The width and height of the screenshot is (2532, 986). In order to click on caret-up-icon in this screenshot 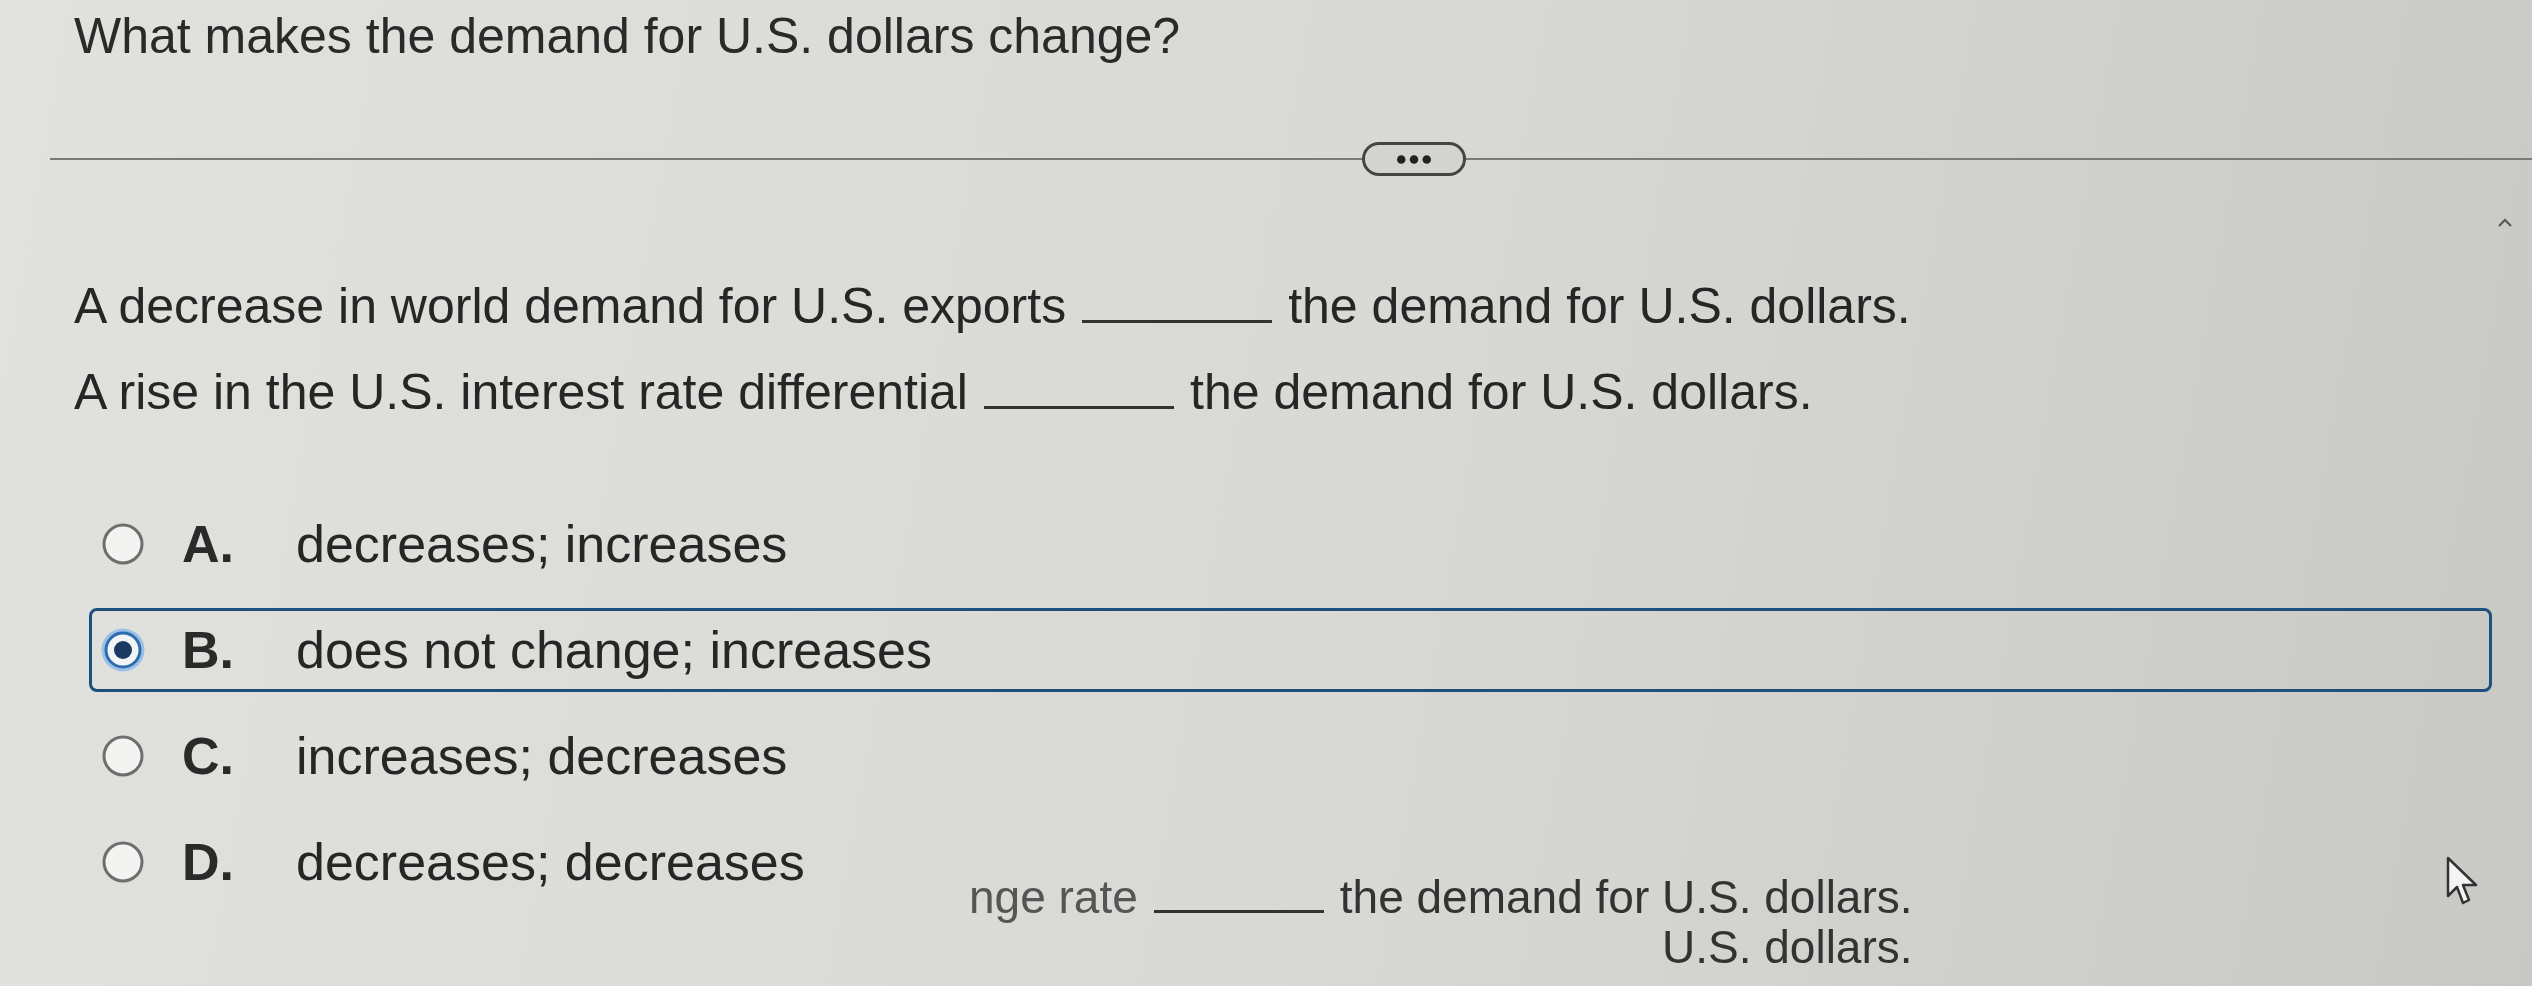, I will do `click(2505, 222)`.